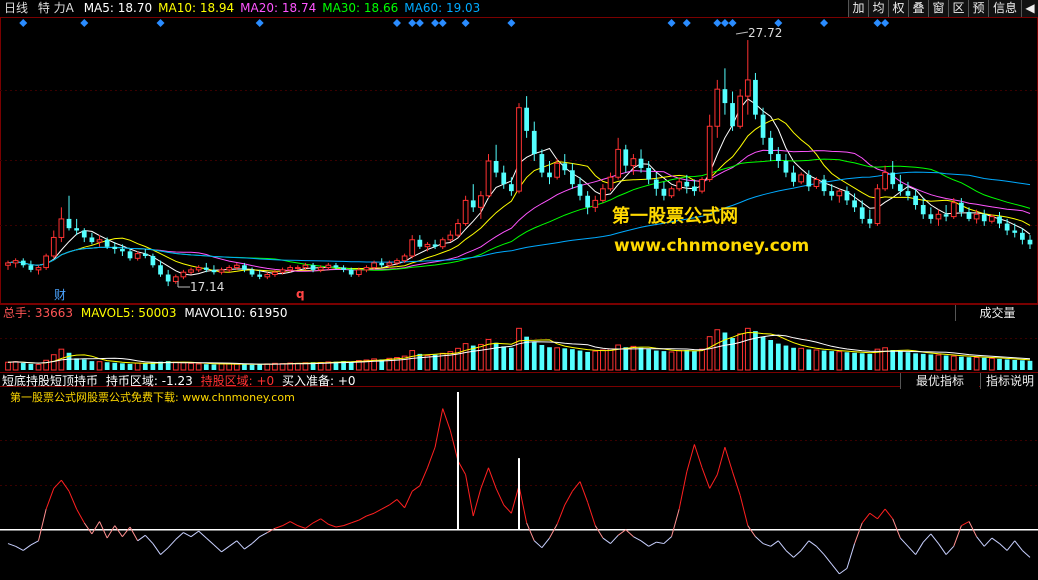 This screenshot has width=1038, height=580. What do you see at coordinates (958, 8) in the screenshot?
I see `toolbar-range-button: 区` at bounding box center [958, 8].